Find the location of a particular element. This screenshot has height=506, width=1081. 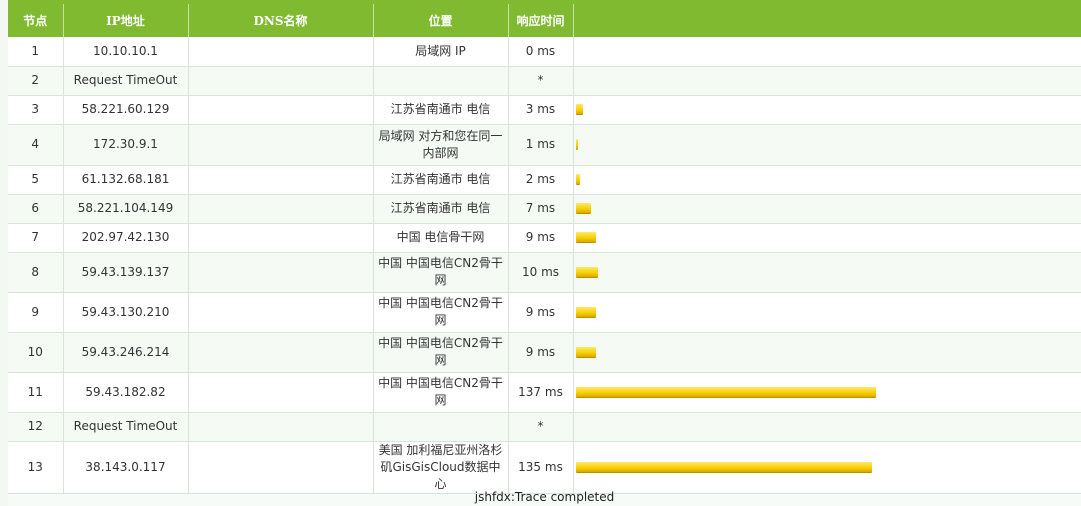

time-cell: 2 ms is located at coordinates (541, 180).